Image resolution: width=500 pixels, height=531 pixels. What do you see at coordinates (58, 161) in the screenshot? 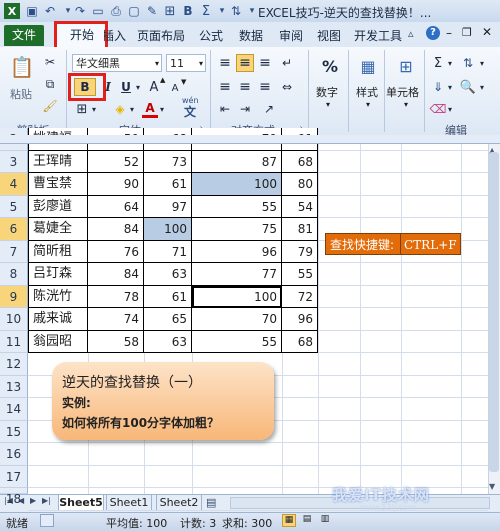
I see `table-cell: 王珲晴` at bounding box center [58, 161].